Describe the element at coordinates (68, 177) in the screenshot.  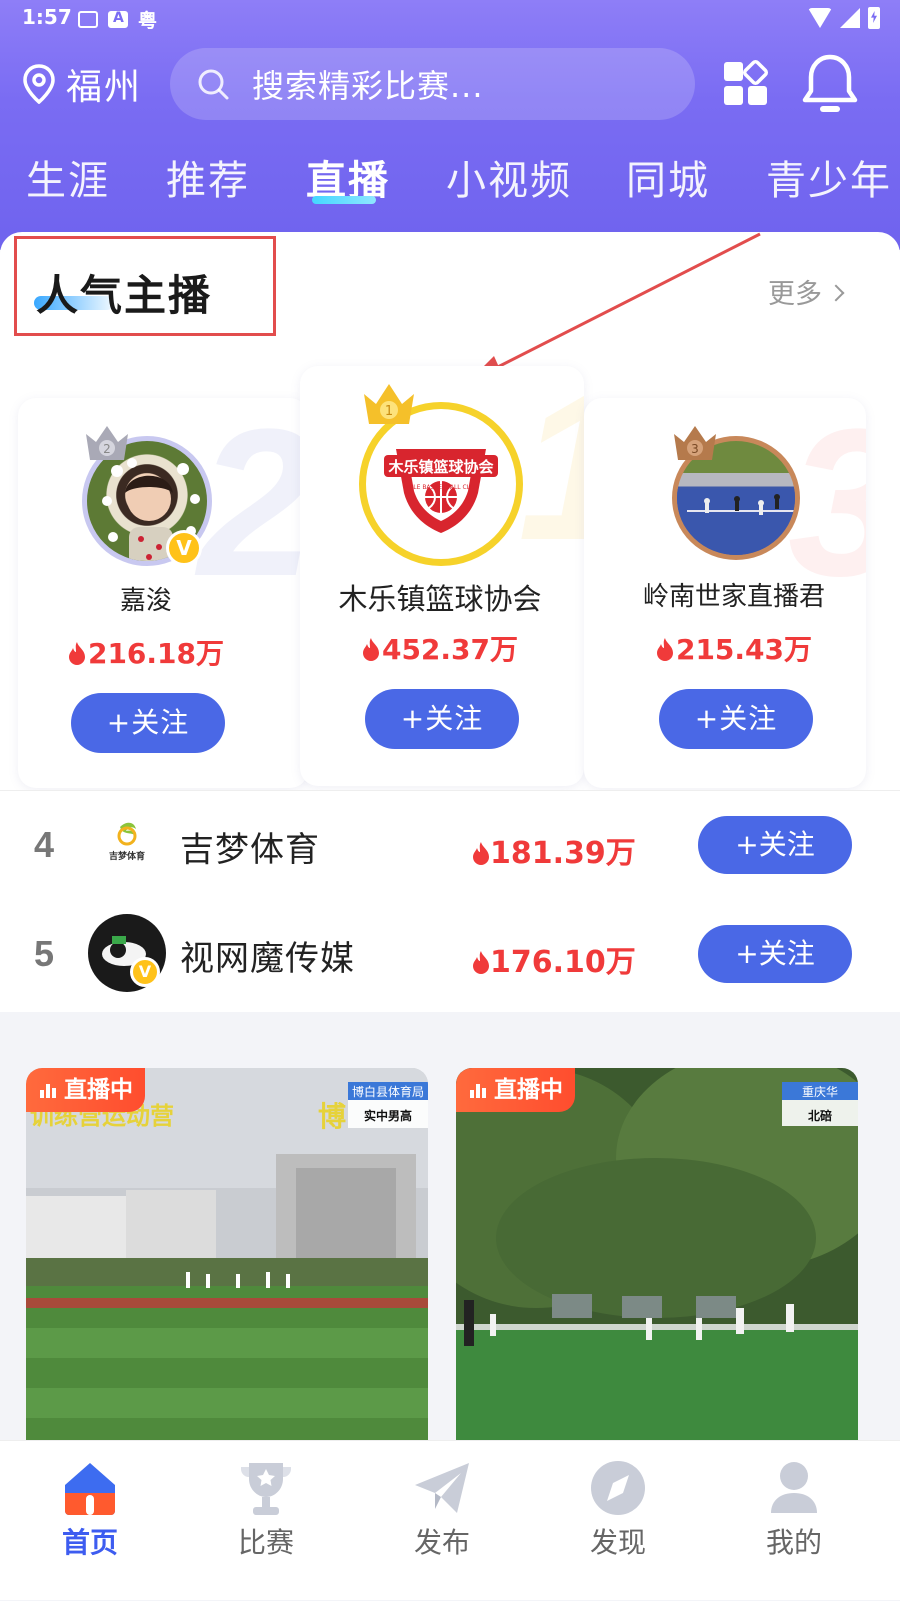
I see `tab-career: 生涯` at that location.